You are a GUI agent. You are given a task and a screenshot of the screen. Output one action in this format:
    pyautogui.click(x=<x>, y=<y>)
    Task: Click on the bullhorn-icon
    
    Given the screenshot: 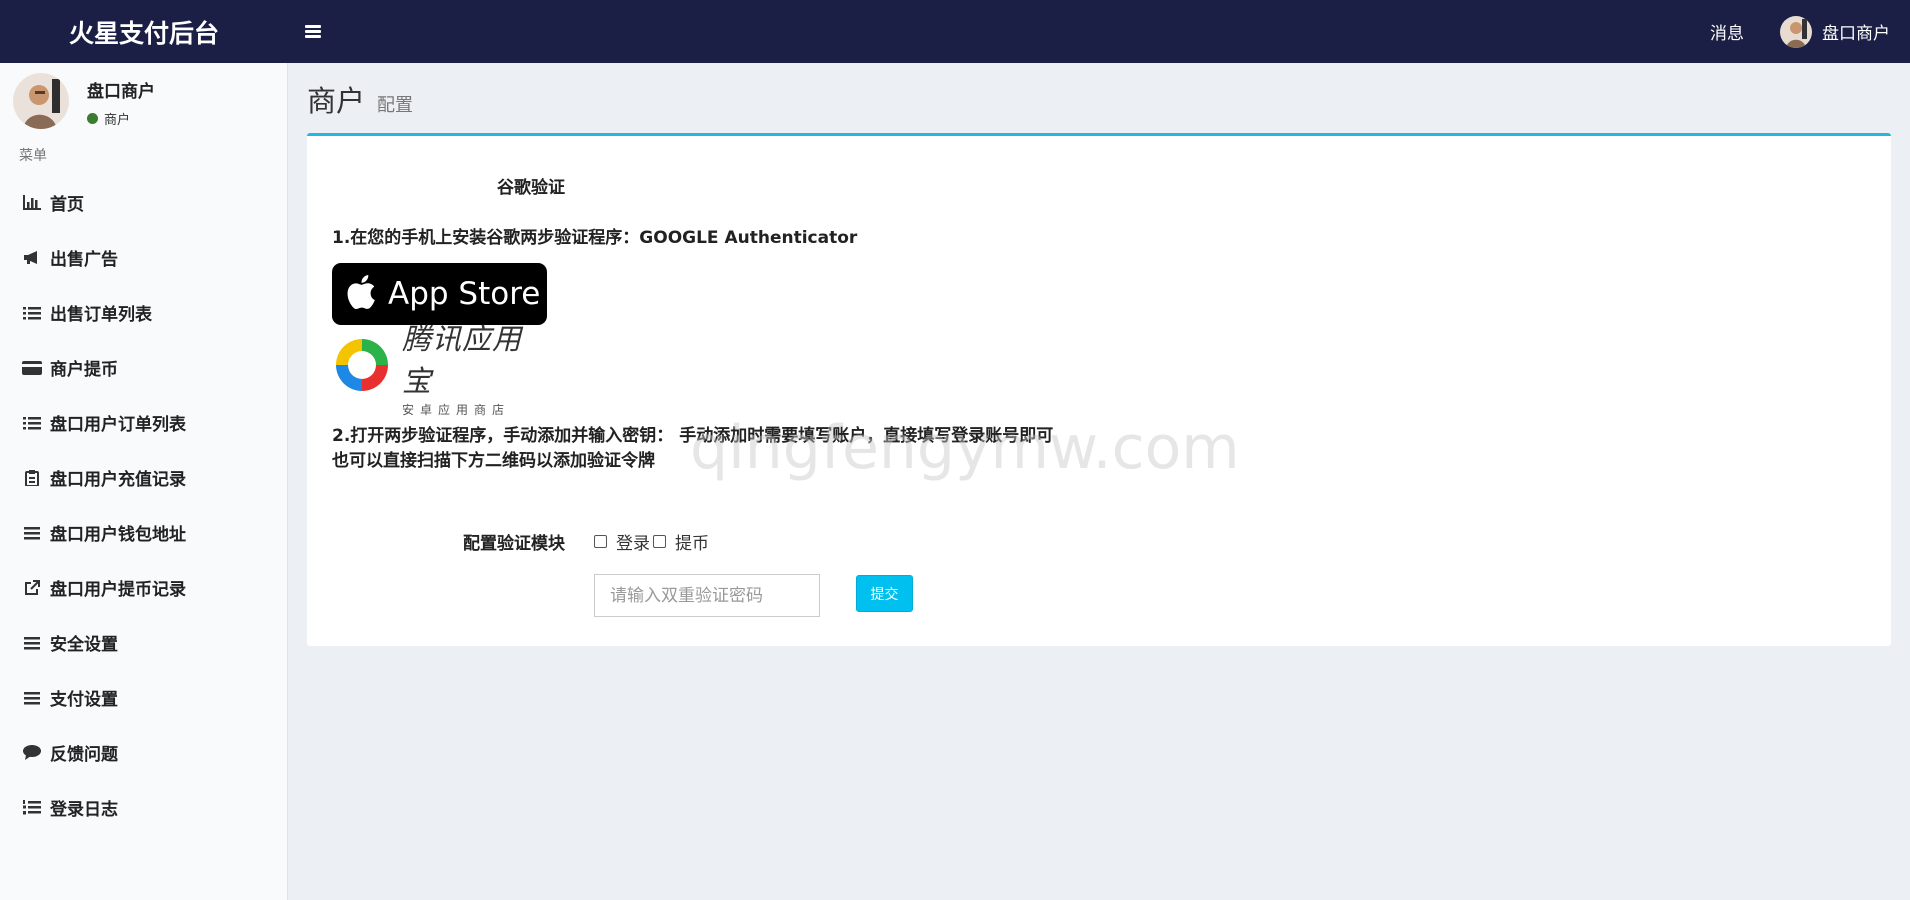 What is the action you would take?
    pyautogui.click(x=32, y=258)
    